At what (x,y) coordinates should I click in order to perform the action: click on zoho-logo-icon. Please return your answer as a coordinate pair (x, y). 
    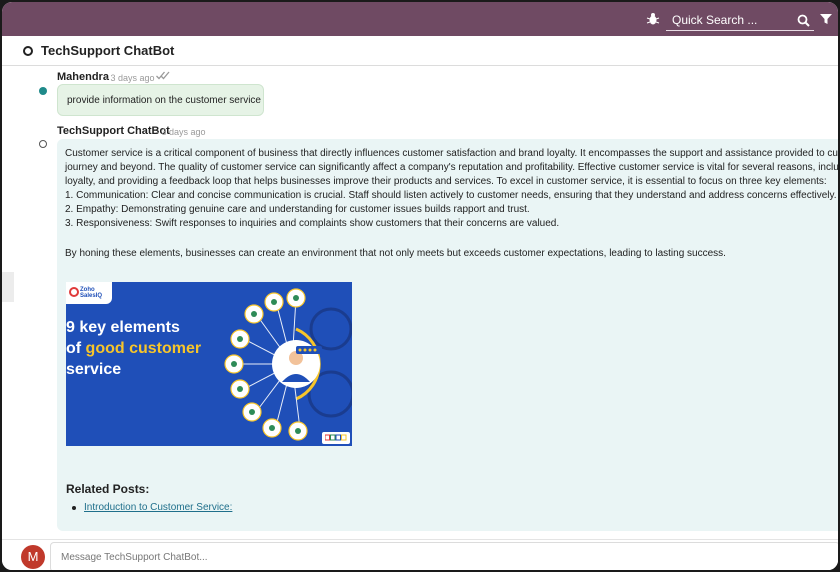
    Looking at the image, I should click on (336, 437).